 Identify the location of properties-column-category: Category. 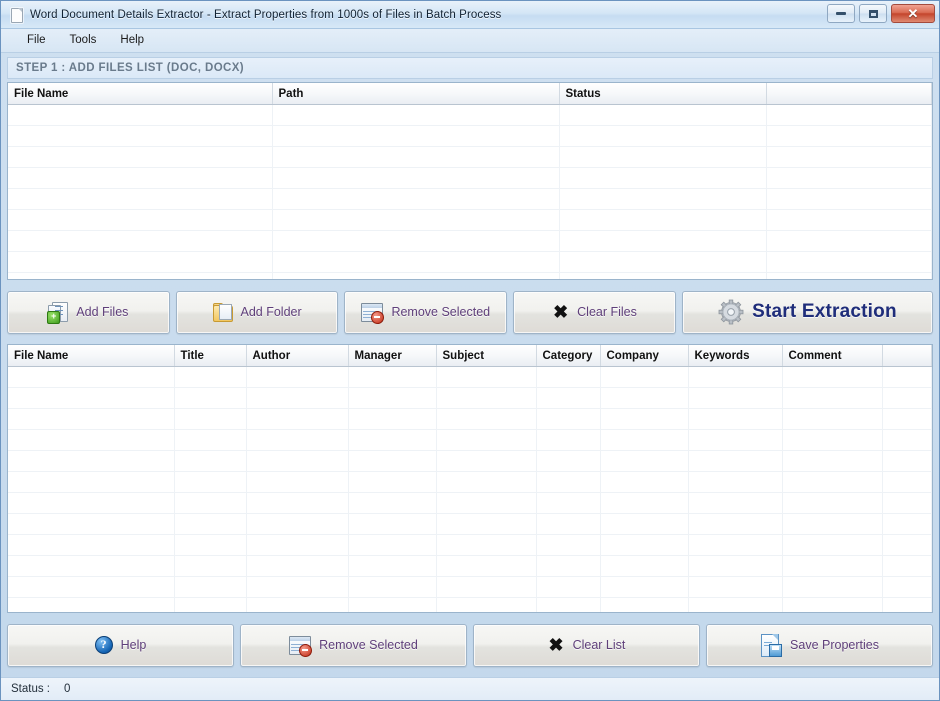
(568, 356).